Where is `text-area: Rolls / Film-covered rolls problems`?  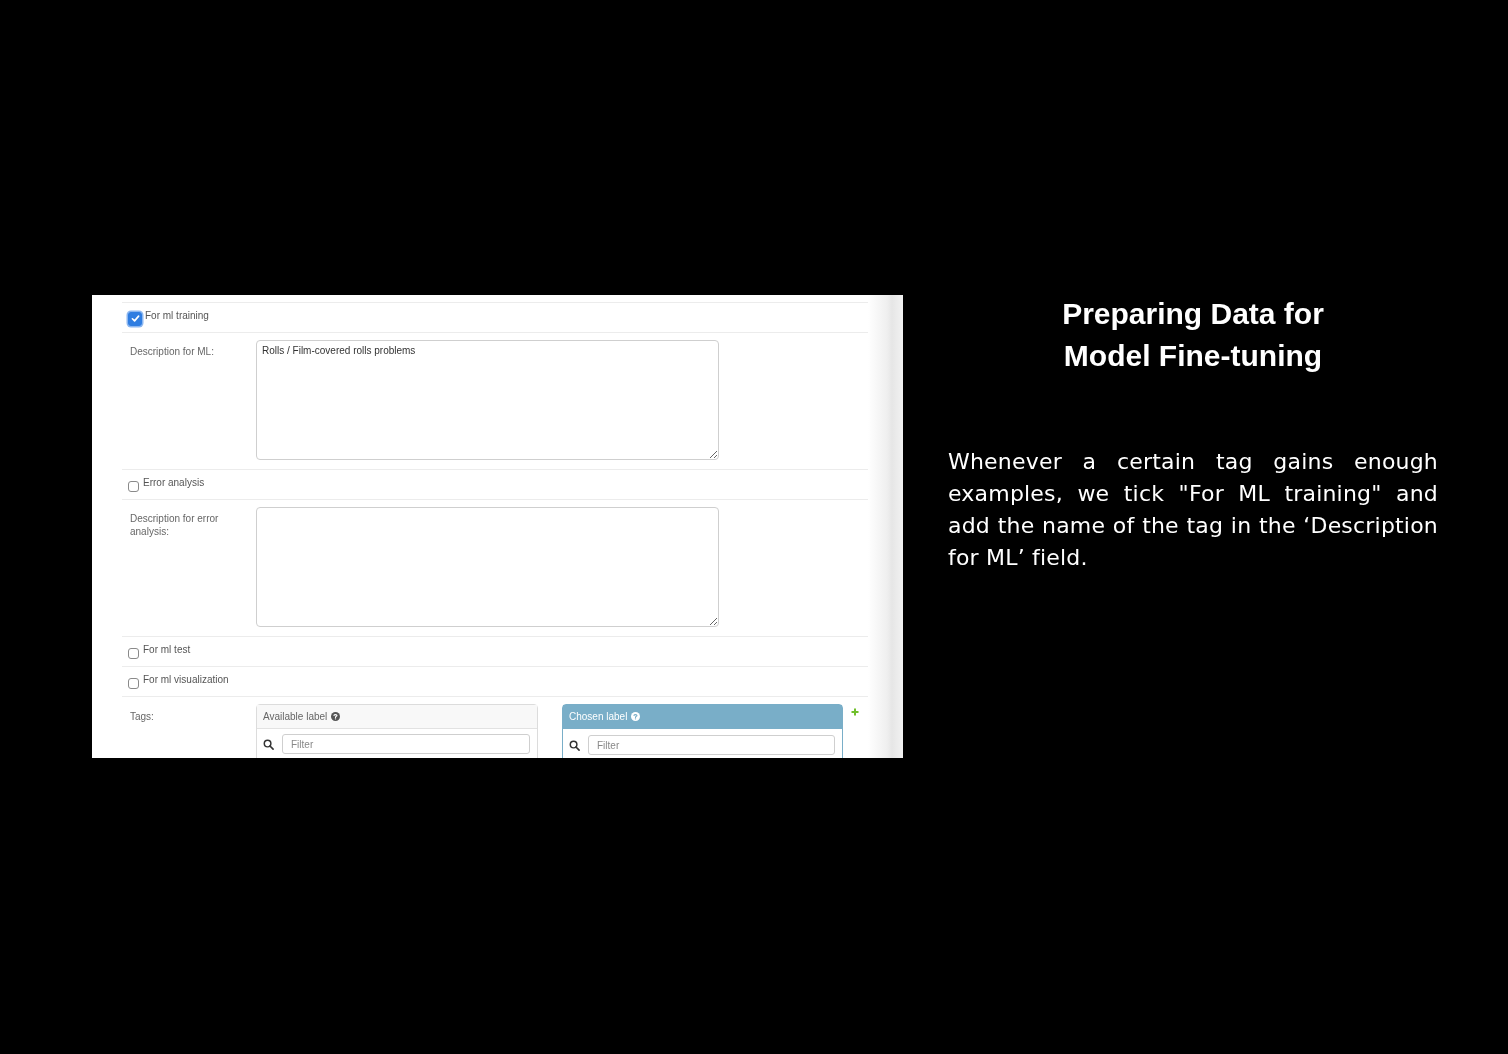
text-area: Rolls / Film-covered rolls problems is located at coordinates (487, 400).